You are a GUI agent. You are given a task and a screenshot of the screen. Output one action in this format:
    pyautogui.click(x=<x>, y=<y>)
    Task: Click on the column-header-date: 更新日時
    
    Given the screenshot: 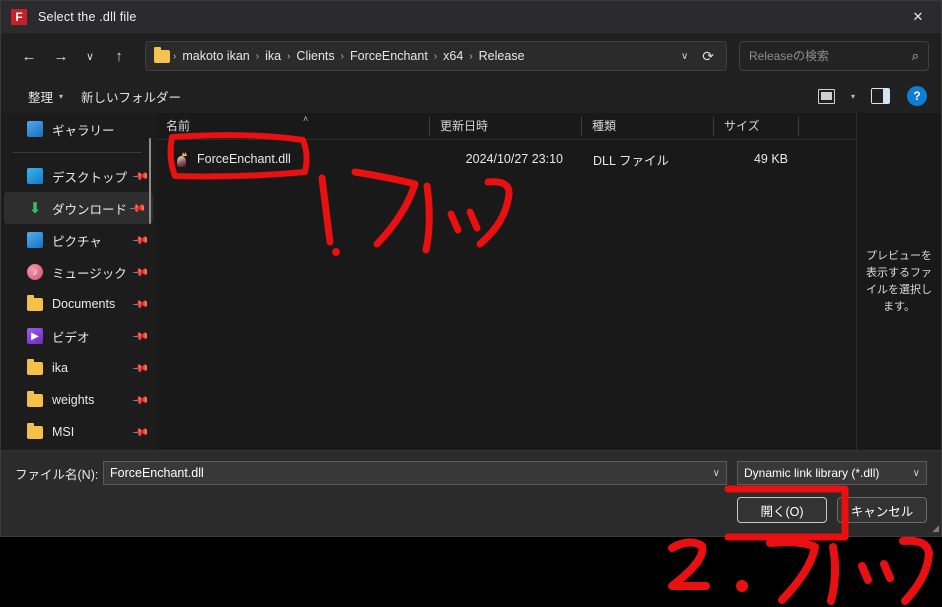 What is the action you would take?
    pyautogui.click(x=505, y=126)
    